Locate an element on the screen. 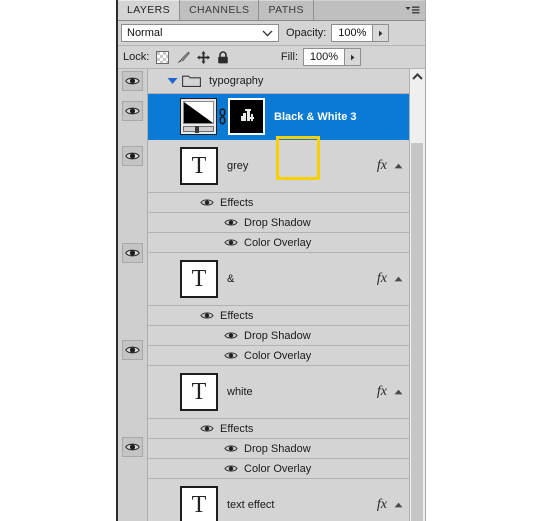 This screenshot has height=521, width=540. tab-paths-label: PATHS is located at coordinates (286, 10).